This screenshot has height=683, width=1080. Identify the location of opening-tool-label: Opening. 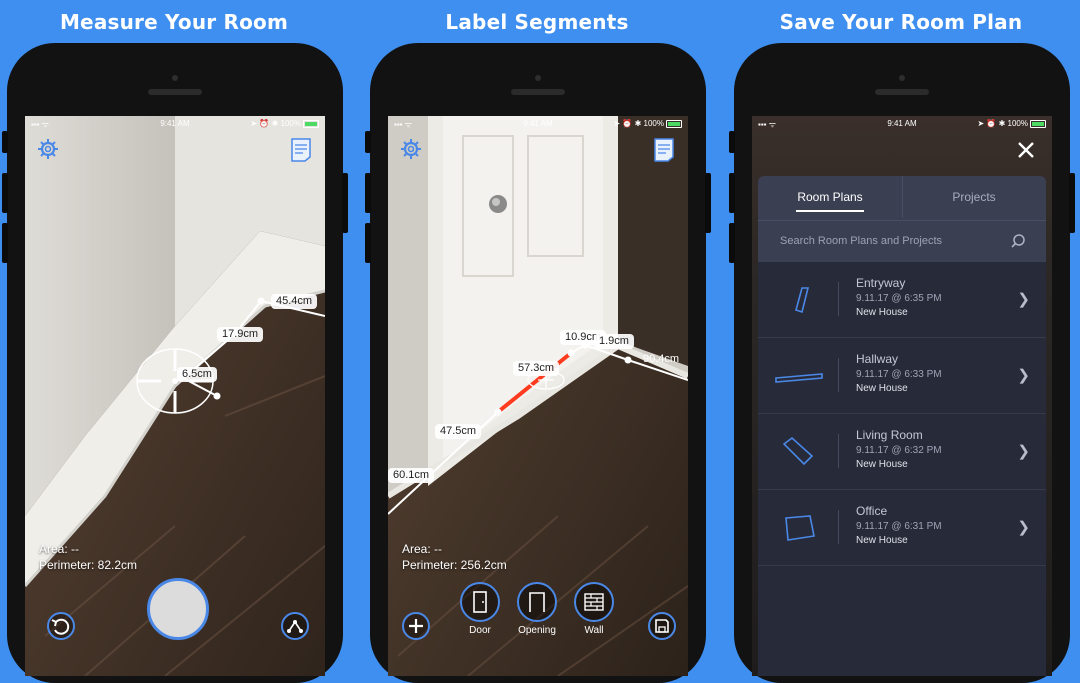
(537, 630).